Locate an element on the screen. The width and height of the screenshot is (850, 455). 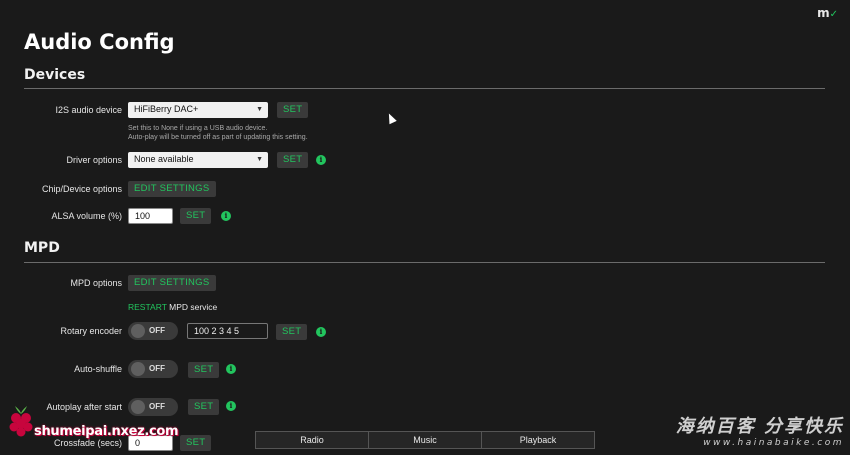
rotary-row: Rotary encoder OFF 100 2 3 4 5 SET i is located at coordinates (425, 332).